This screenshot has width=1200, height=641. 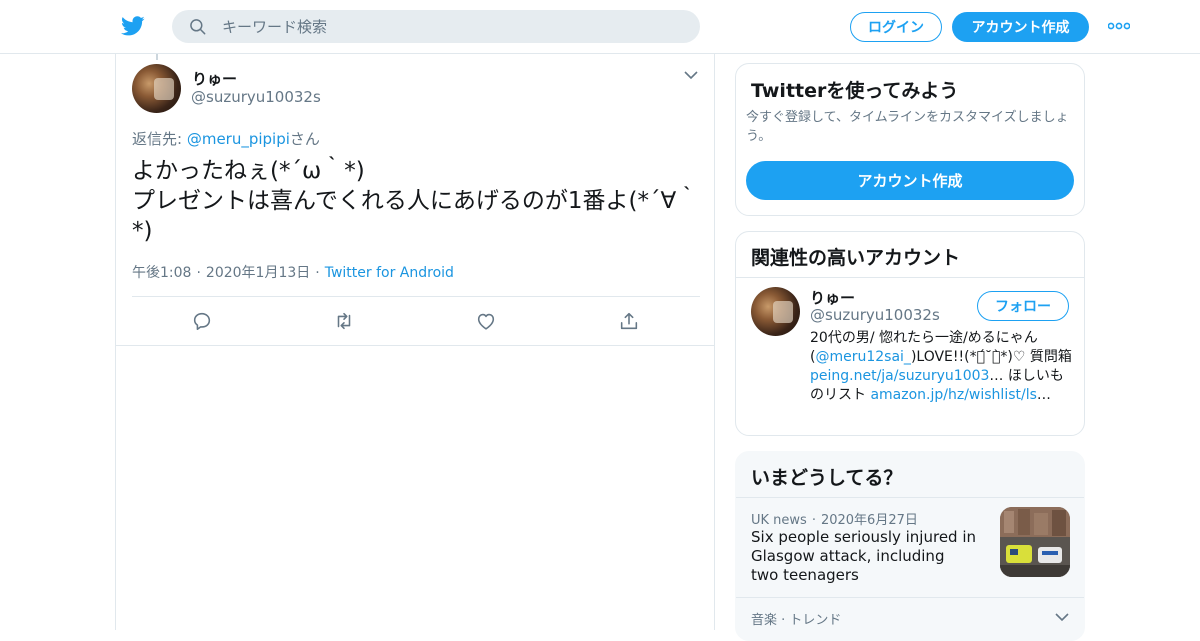 I want to click on tweet-actions, so click(x=415, y=322).